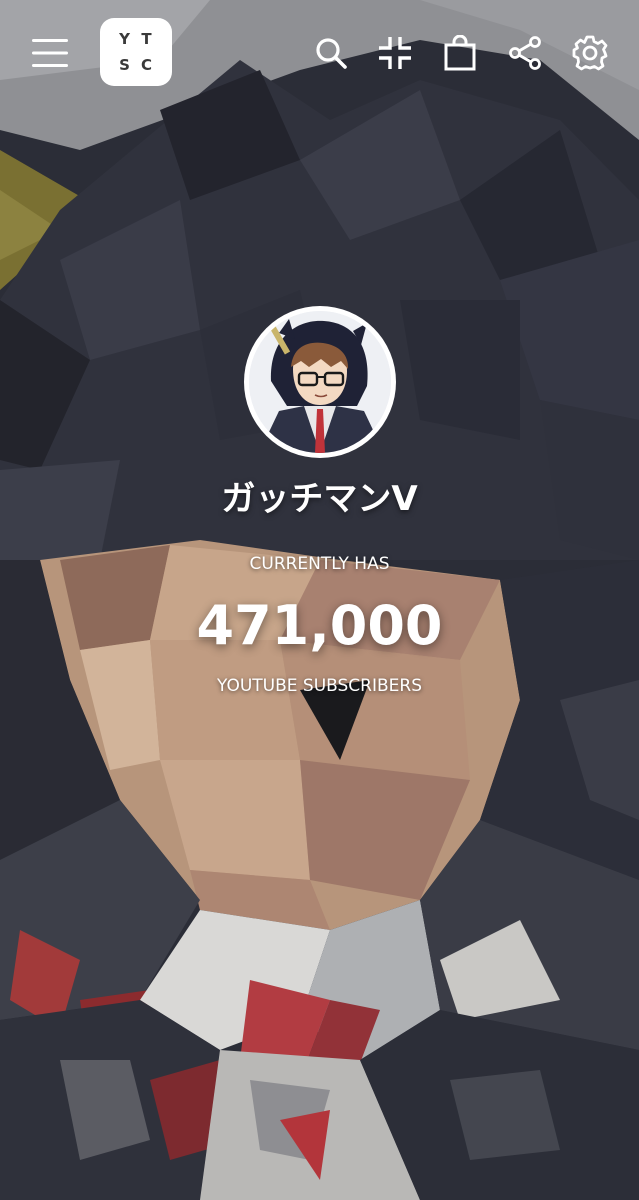 This screenshot has width=639, height=1200. What do you see at coordinates (125, 65) in the screenshot?
I see `logo-letter: S` at bounding box center [125, 65].